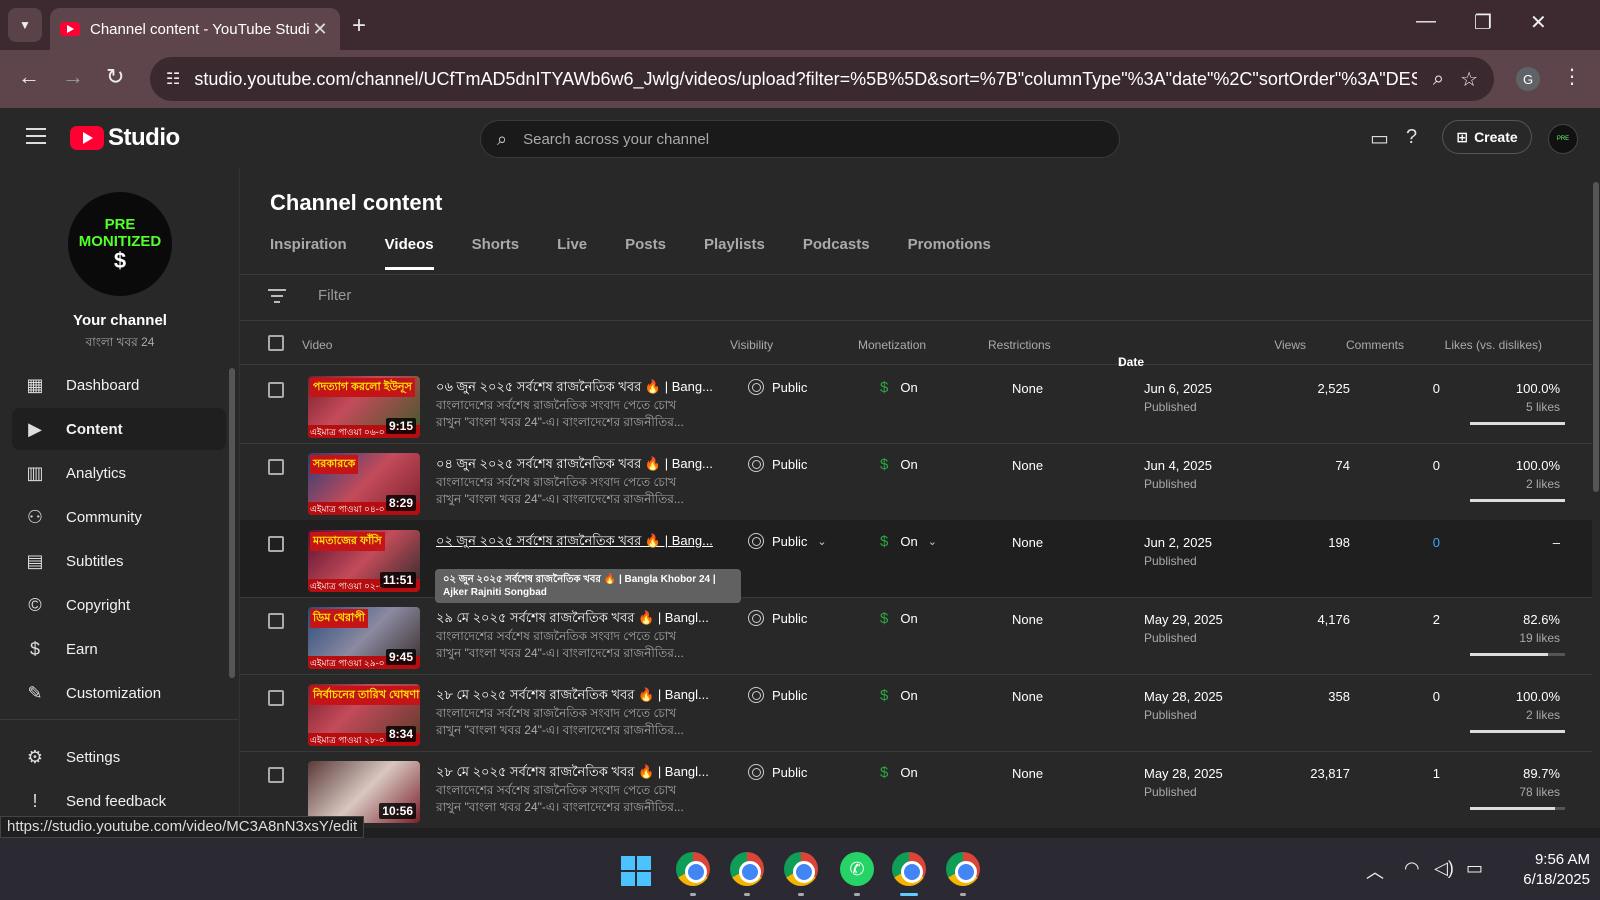  I want to click on tab-search-button: ▼, so click(25, 25).